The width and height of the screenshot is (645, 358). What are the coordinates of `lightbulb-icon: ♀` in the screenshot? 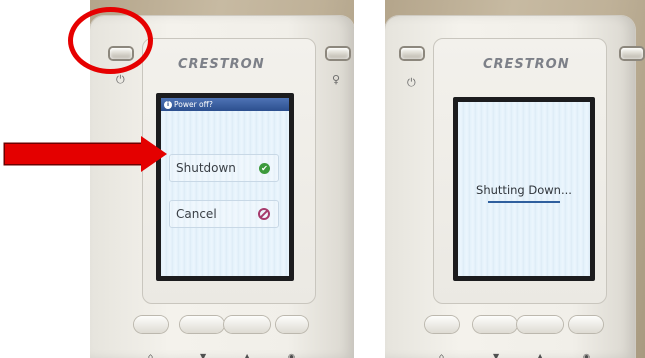 It's located at (336, 79).